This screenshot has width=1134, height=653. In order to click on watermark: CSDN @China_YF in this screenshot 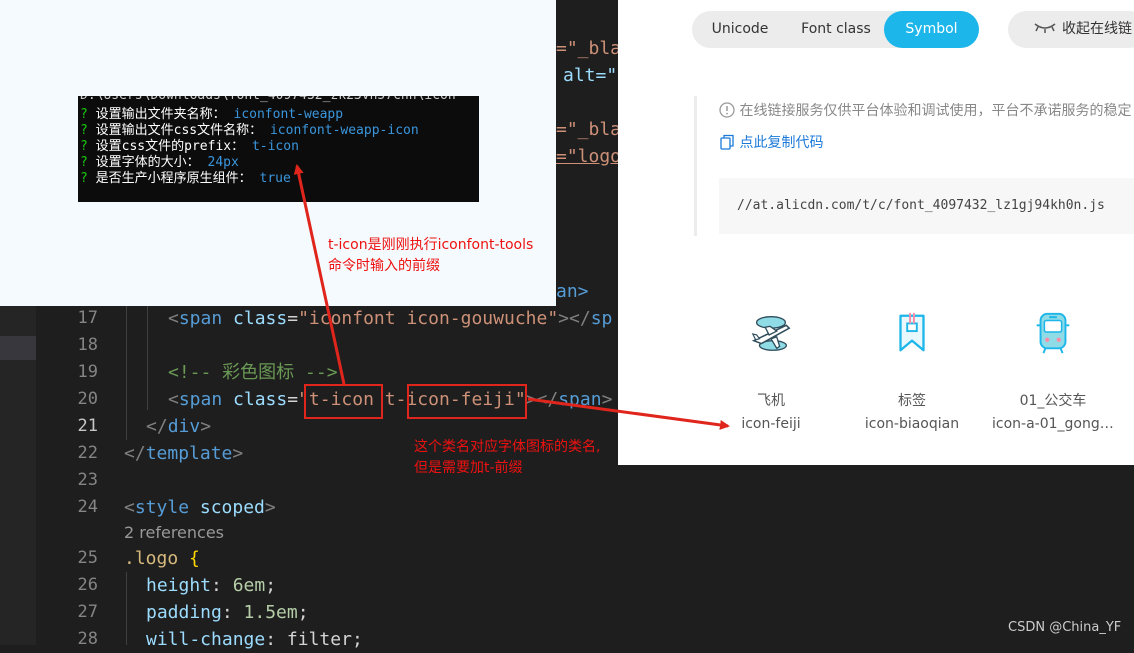, I will do `click(1065, 627)`.